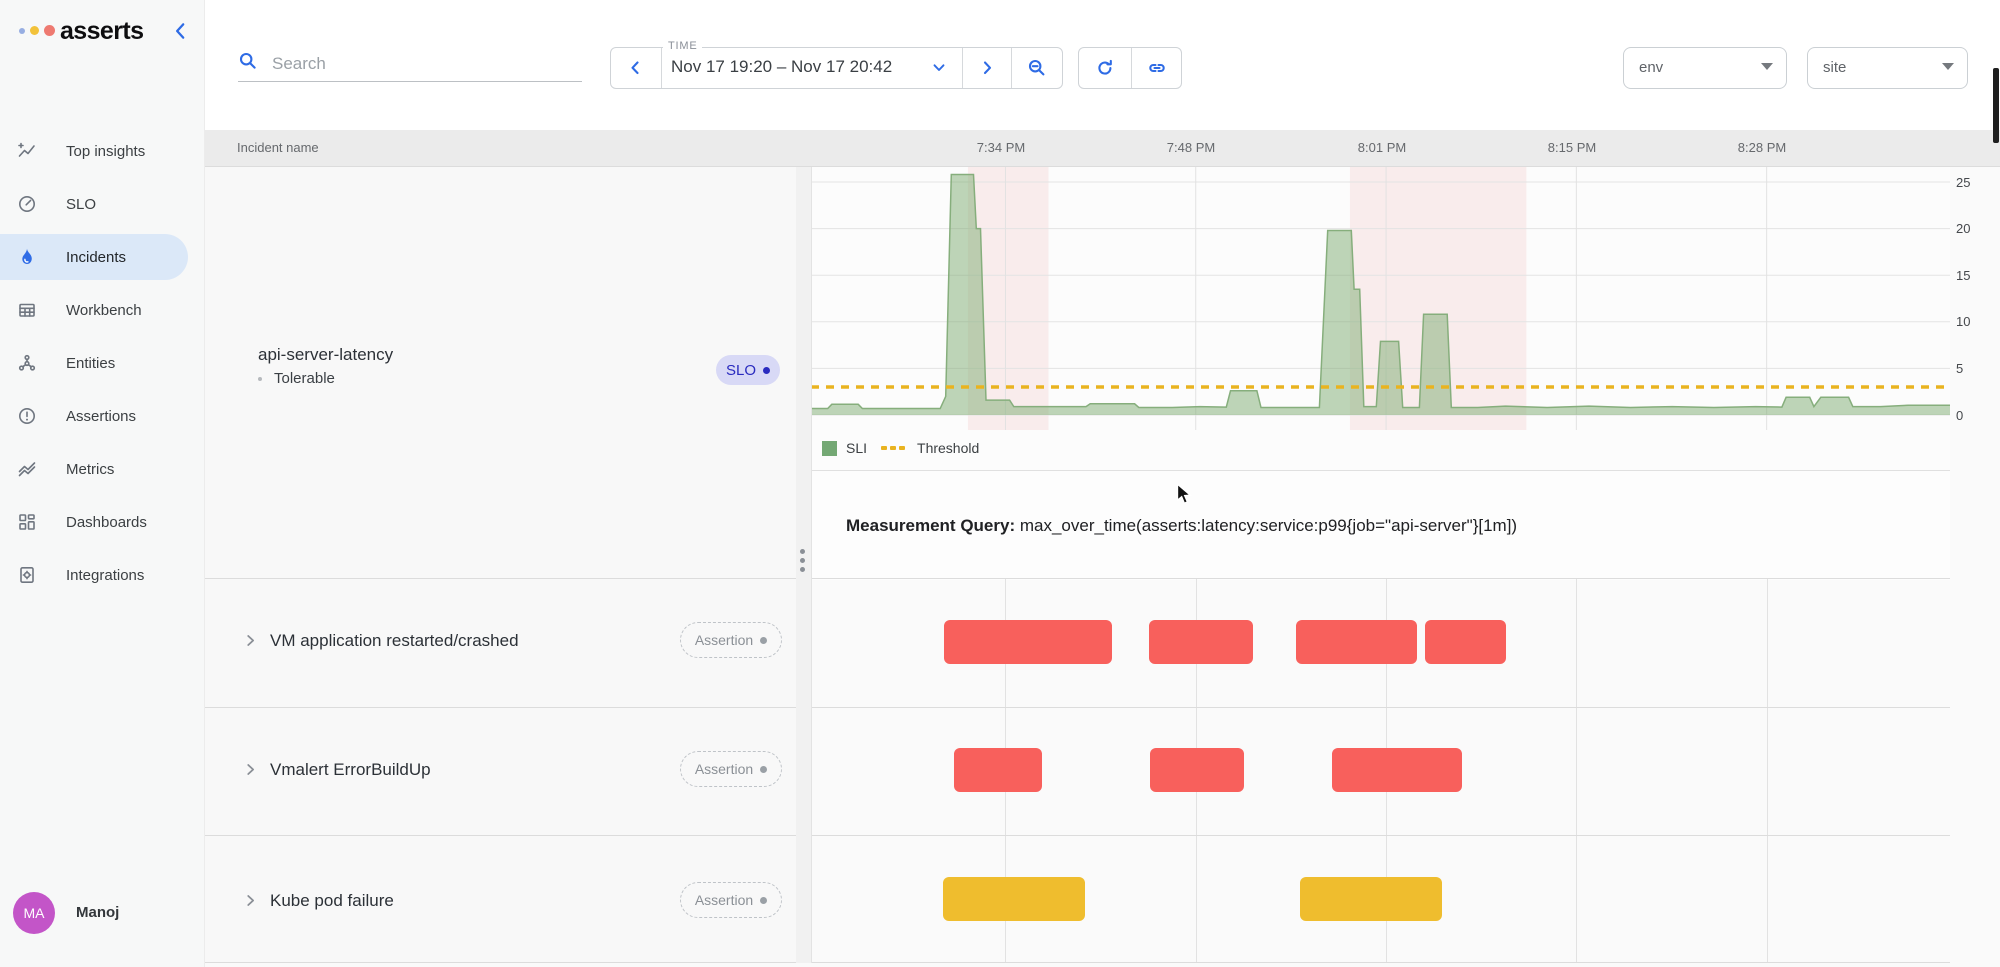  What do you see at coordinates (91, 363) in the screenshot?
I see `sidebar-item-label: Entities` at bounding box center [91, 363].